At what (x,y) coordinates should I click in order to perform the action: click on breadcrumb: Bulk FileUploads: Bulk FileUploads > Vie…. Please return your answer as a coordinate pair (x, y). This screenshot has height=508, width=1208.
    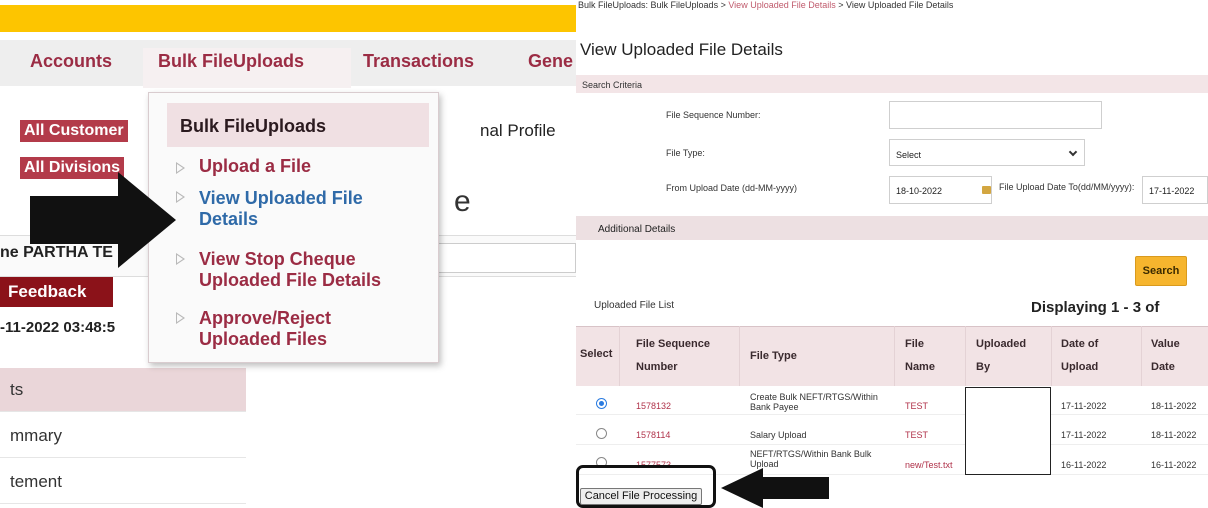
    Looking at the image, I should click on (765, 5).